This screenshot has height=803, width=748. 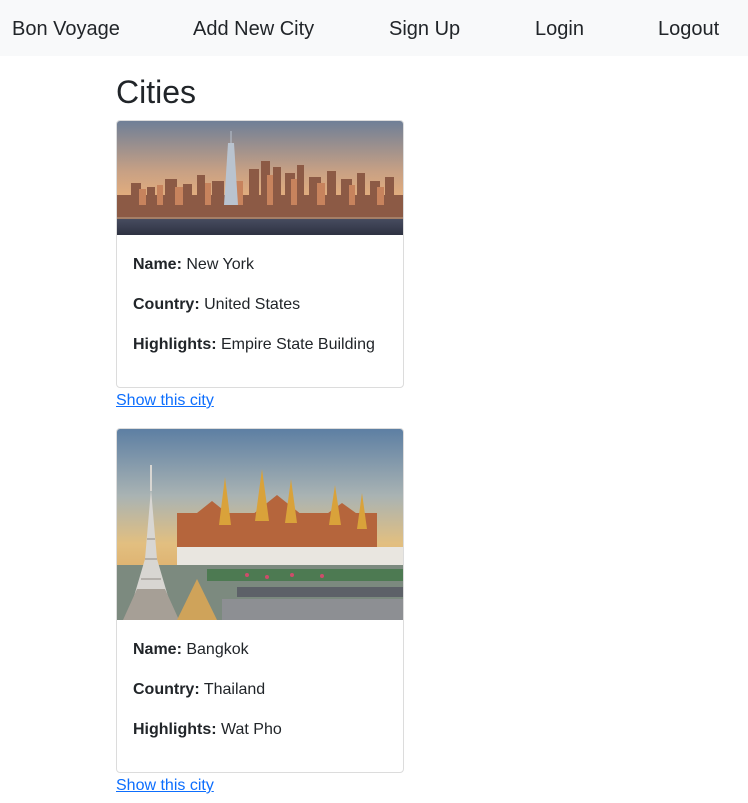 I want to click on page-title: Cities, so click(x=156, y=92).